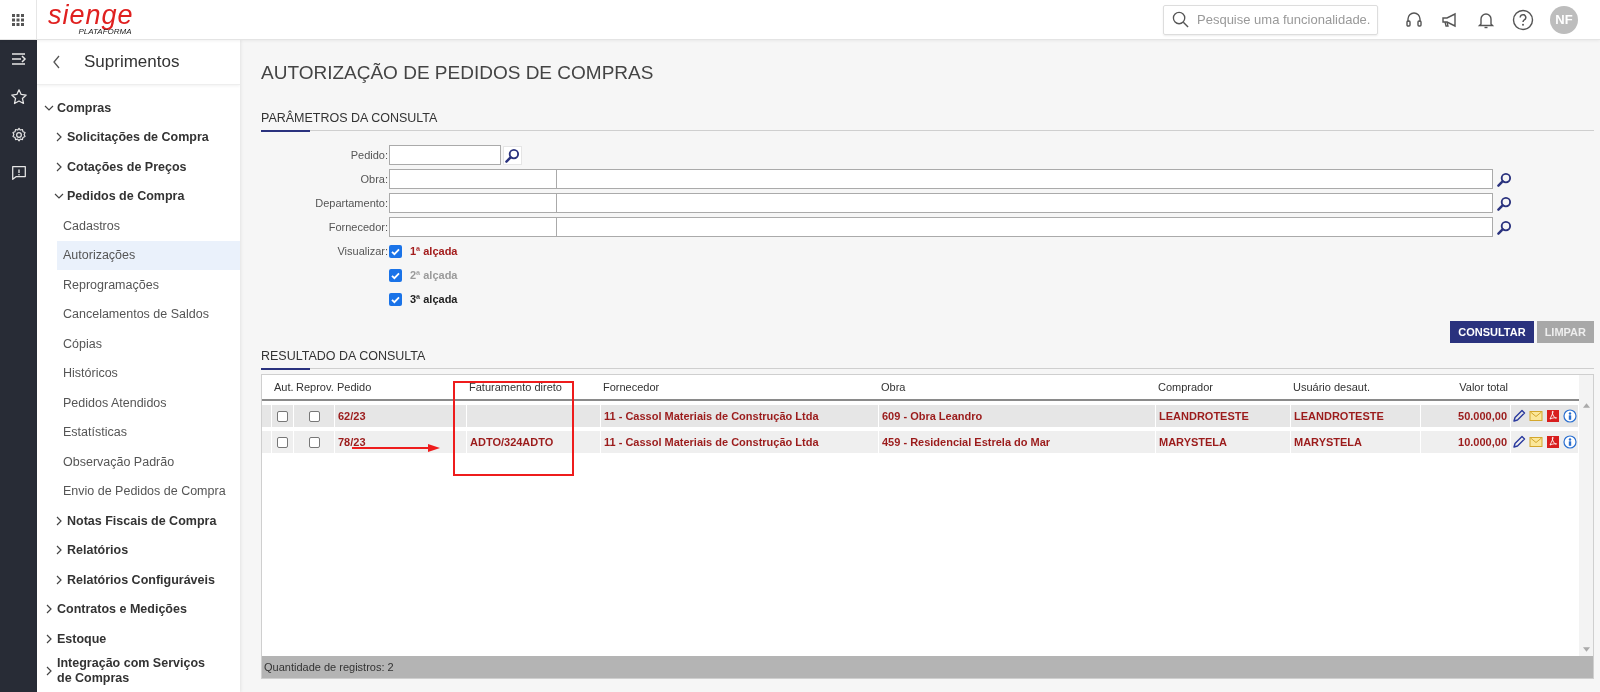 The height and width of the screenshot is (692, 1600). What do you see at coordinates (927, 359) in the screenshot?
I see `section-heading: RESULTADO DA CONSULTA` at bounding box center [927, 359].